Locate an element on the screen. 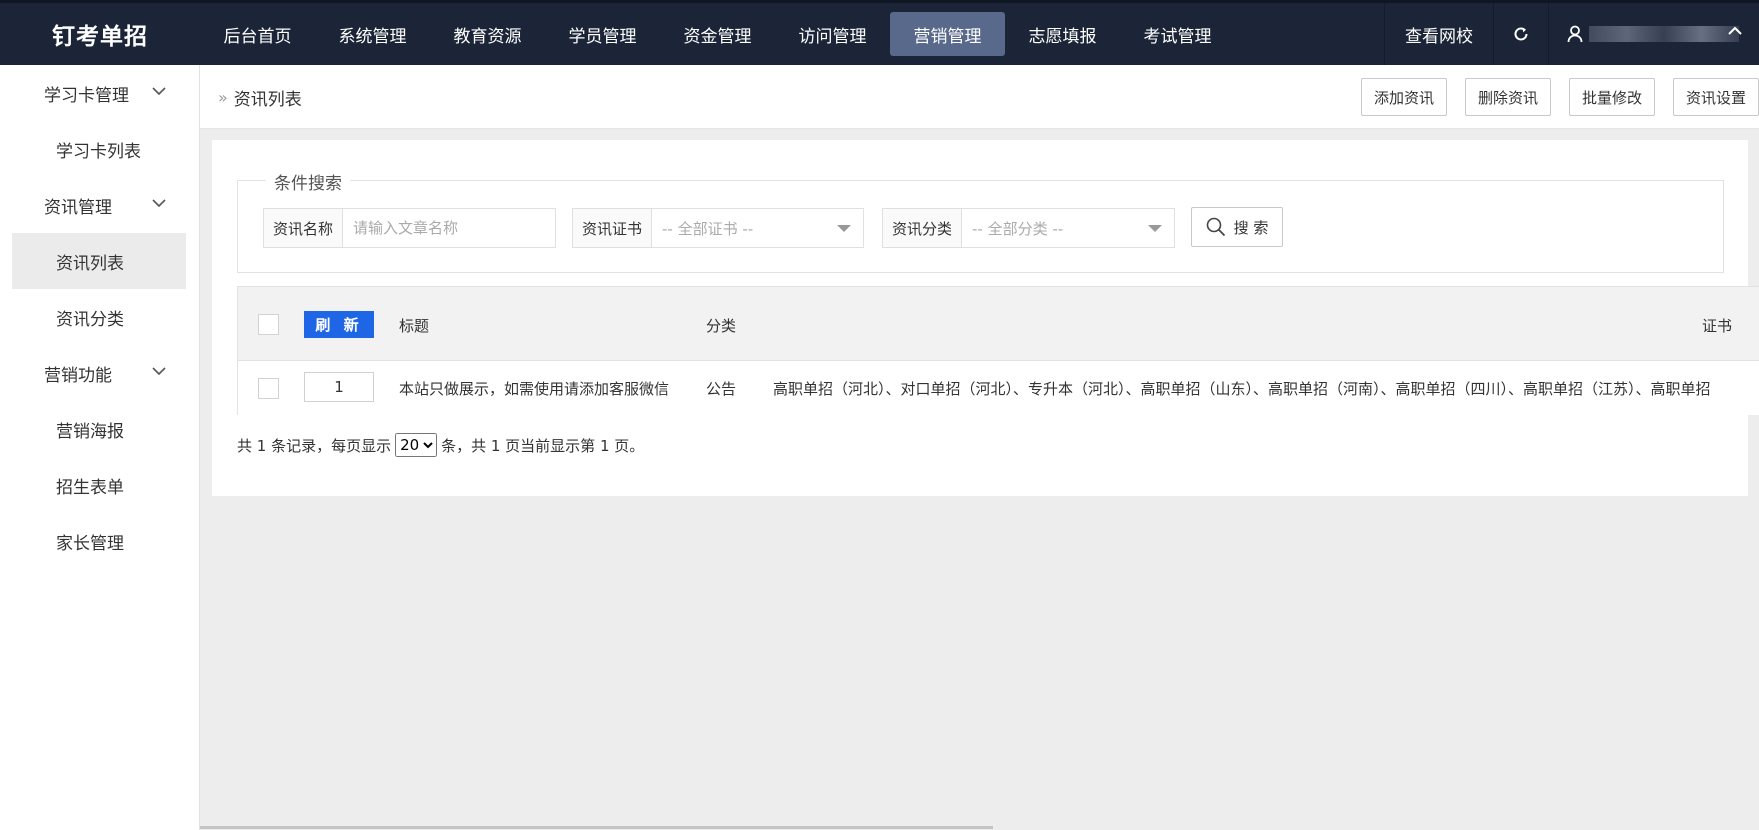 This screenshot has height=830, width=1759. table-header: 刷 新 标题 分类 证书 is located at coordinates (998, 324).